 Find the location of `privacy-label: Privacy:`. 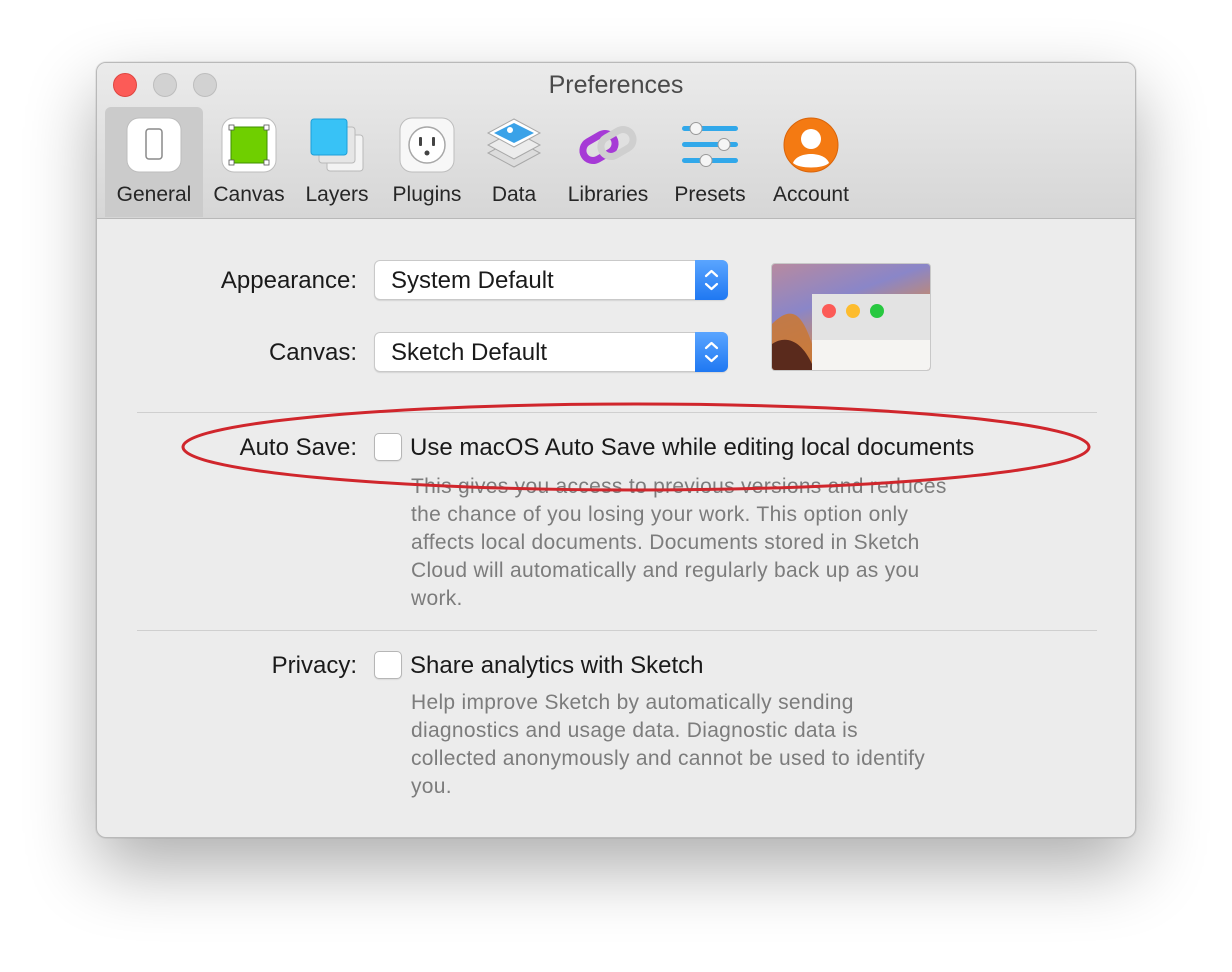

privacy-label: Privacy: is located at coordinates (314, 665).